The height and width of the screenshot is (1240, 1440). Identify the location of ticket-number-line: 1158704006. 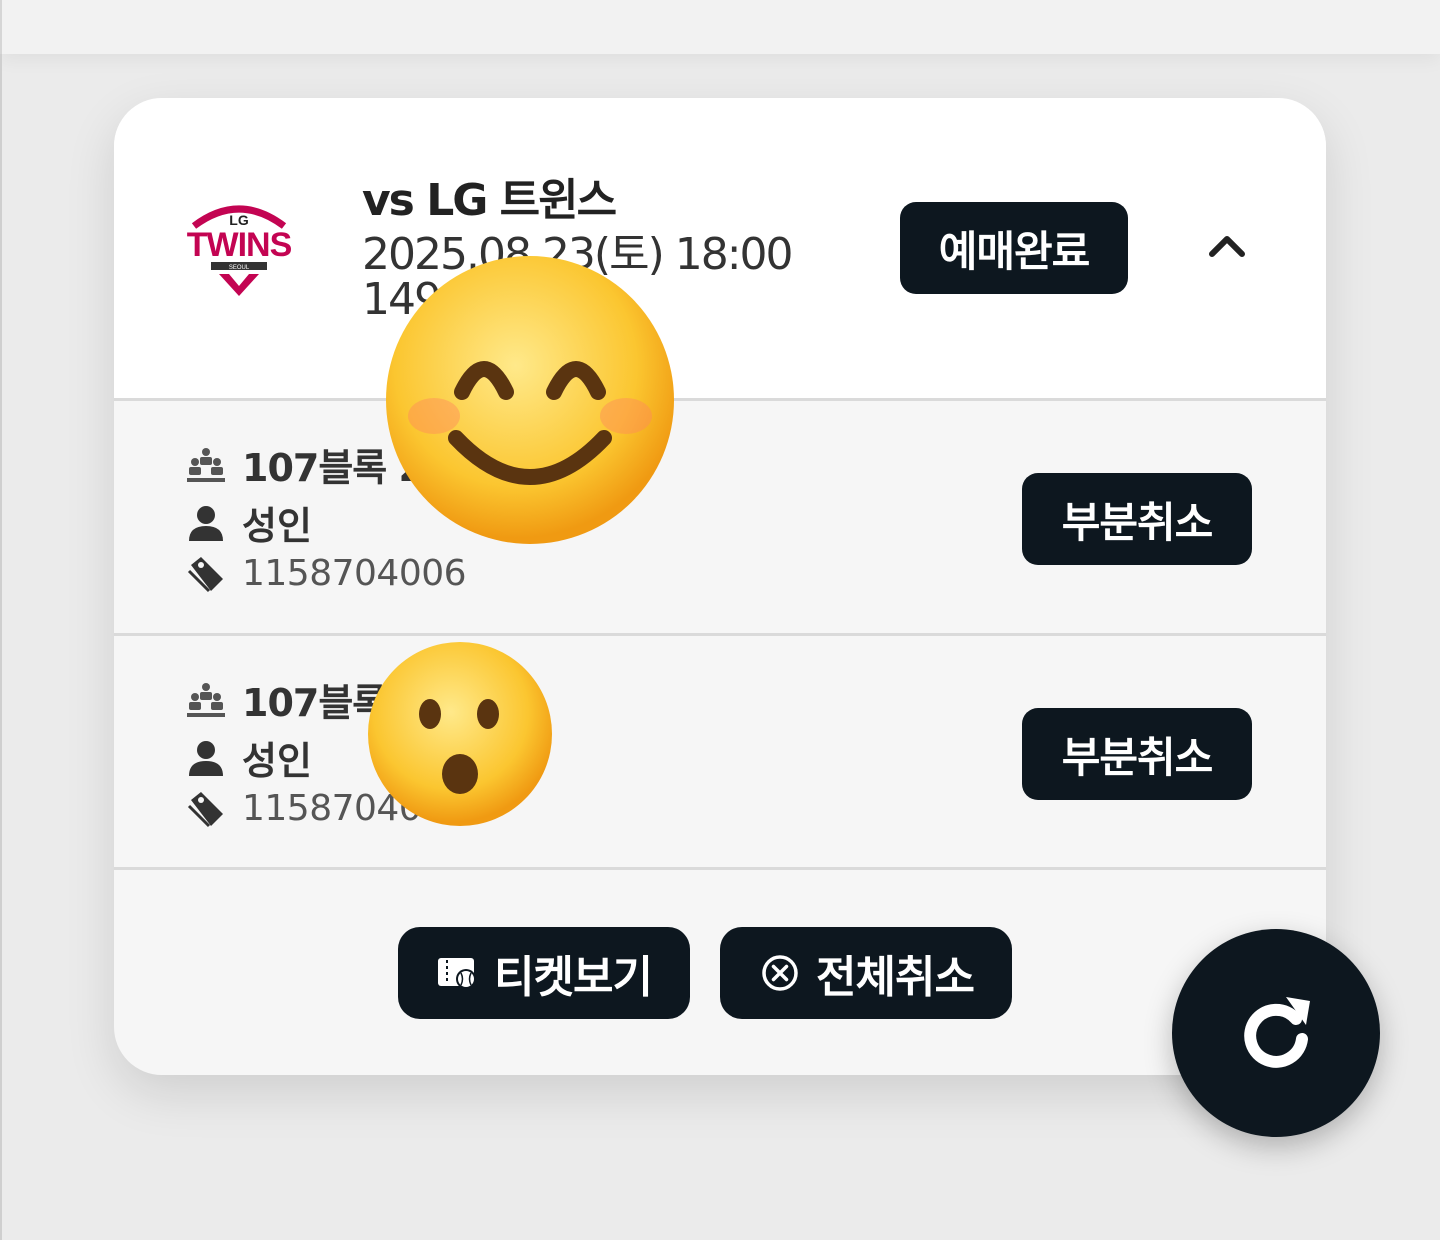
(326, 573).